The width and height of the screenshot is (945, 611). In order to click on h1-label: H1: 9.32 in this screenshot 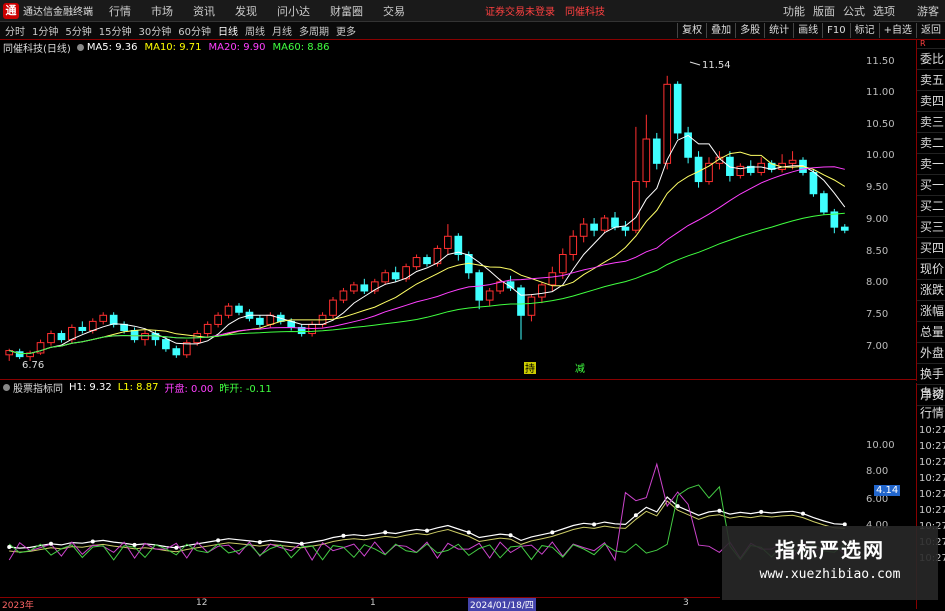, I will do `click(90, 387)`.